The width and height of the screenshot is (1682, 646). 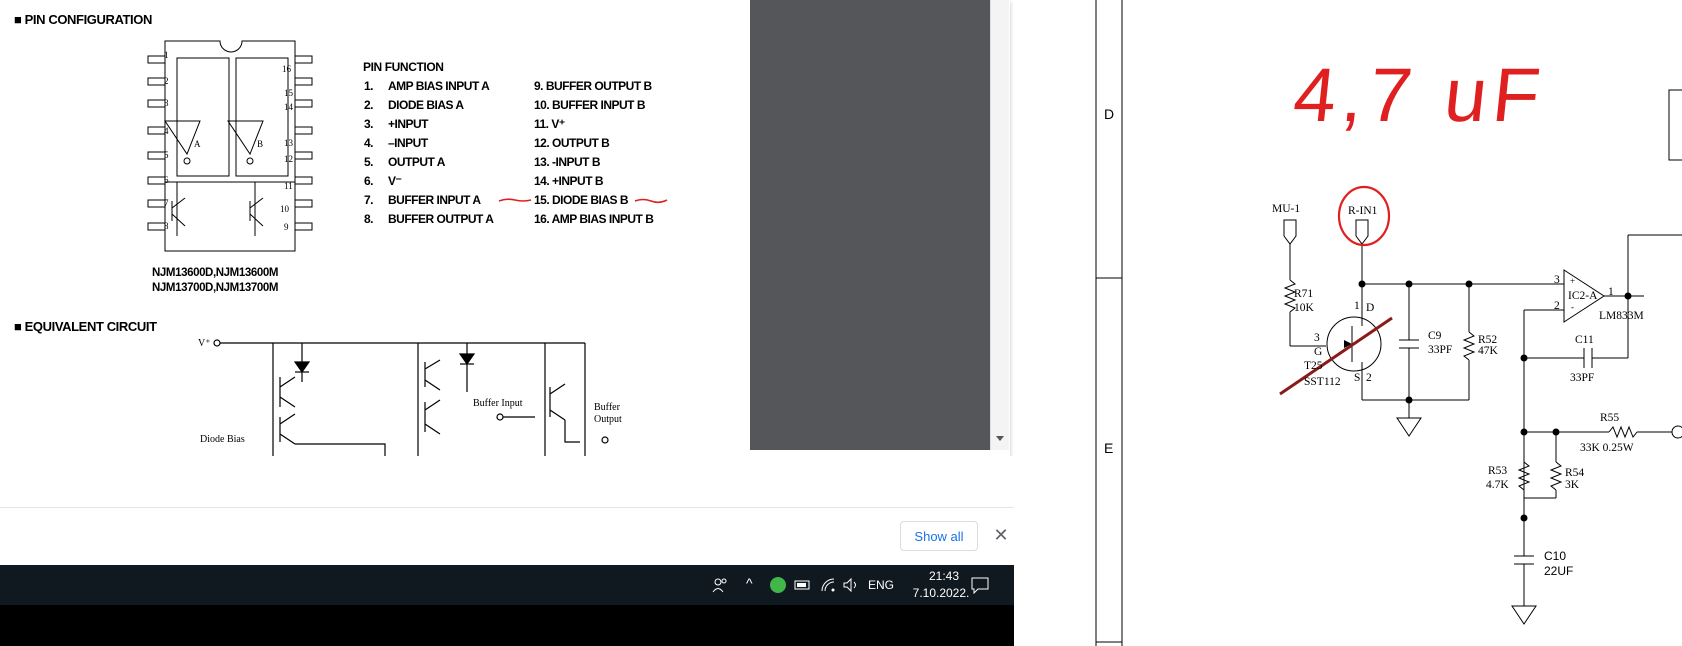 I want to click on scroll-down-arrow-icon, so click(x=1000, y=438).